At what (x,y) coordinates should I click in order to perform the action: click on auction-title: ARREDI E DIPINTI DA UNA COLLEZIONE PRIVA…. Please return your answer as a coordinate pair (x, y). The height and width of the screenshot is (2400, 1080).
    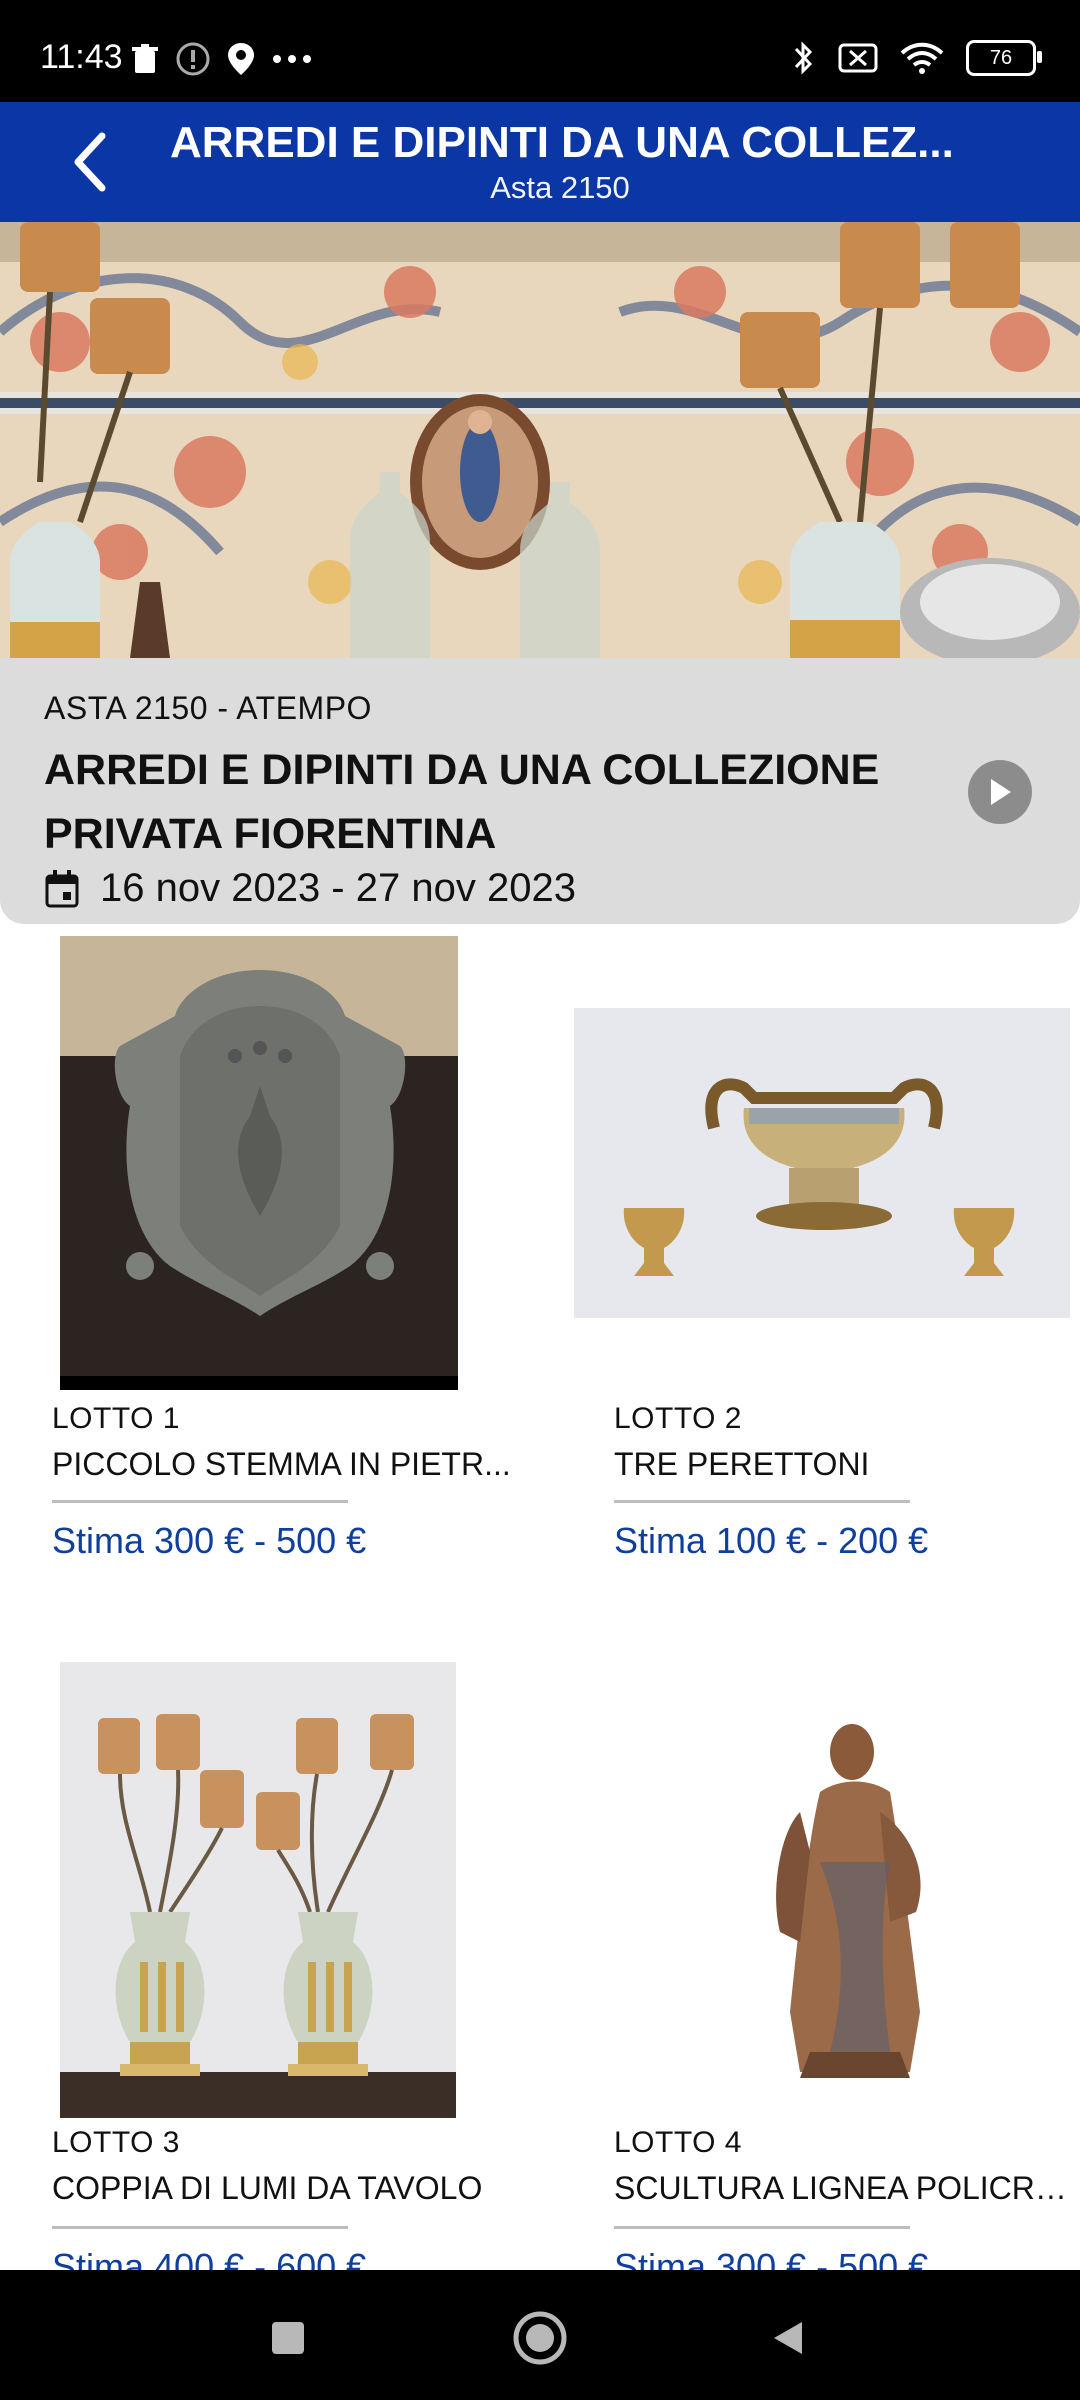
    Looking at the image, I should click on (462, 802).